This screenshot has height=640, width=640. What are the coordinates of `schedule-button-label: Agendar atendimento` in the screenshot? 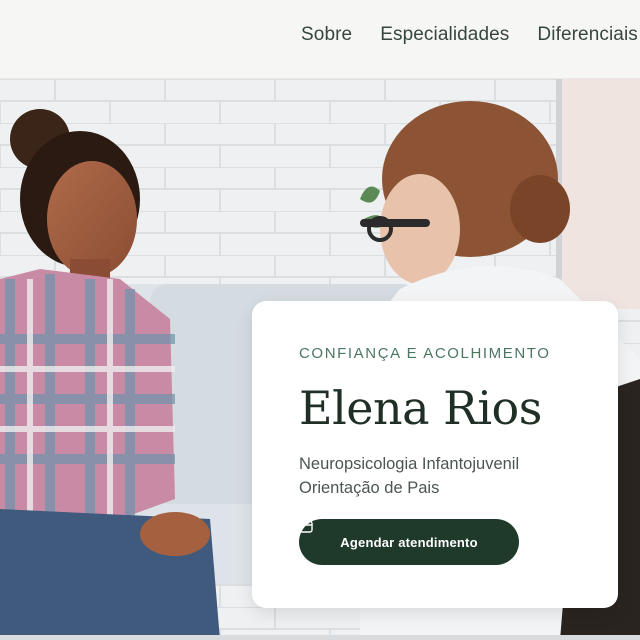 It's located at (409, 542).